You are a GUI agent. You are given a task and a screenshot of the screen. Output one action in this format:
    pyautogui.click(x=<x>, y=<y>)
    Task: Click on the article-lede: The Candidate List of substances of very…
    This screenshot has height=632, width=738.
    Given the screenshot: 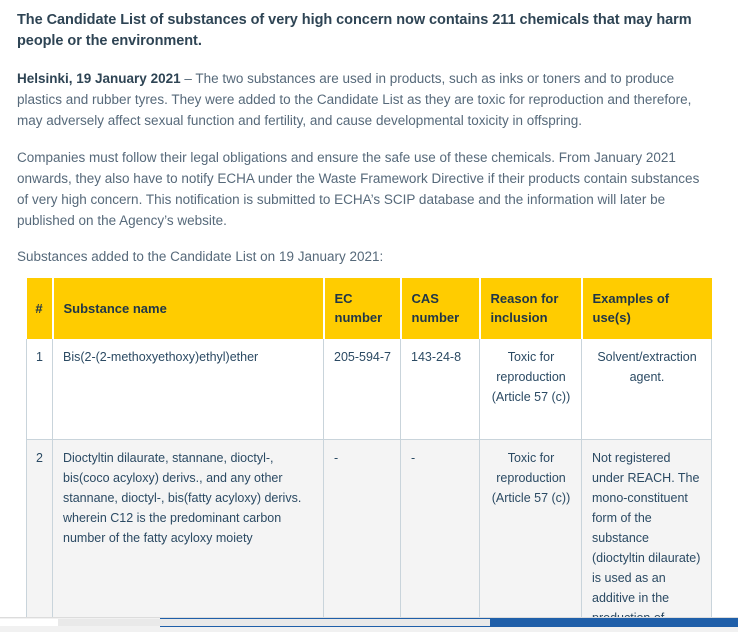 What is the action you would take?
    pyautogui.click(x=354, y=30)
    